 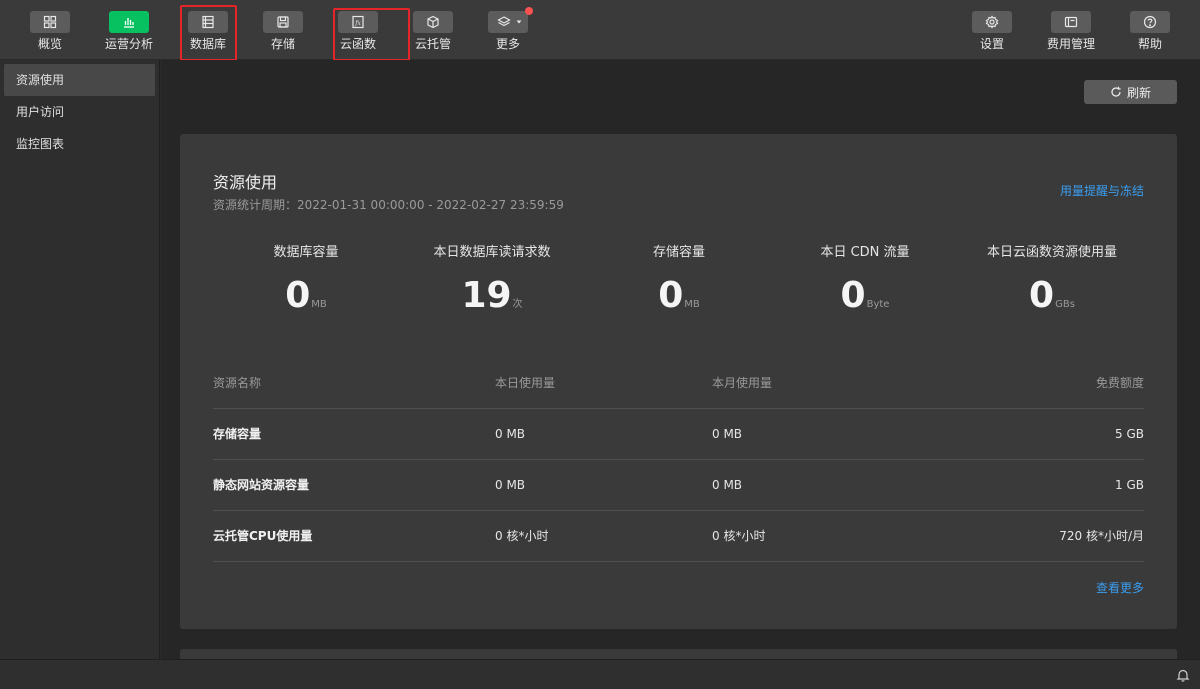 What do you see at coordinates (306, 252) in the screenshot?
I see `stat-label: 数据库容量` at bounding box center [306, 252].